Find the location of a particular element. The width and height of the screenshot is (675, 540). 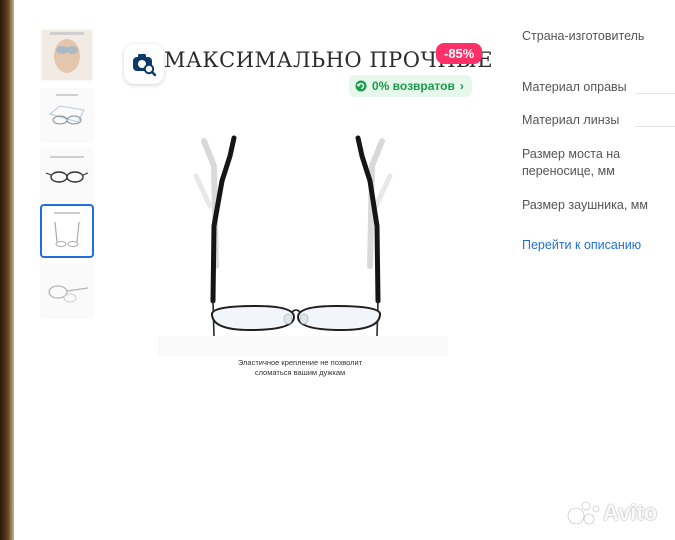

avito-wordmark: Avito is located at coordinates (630, 512).